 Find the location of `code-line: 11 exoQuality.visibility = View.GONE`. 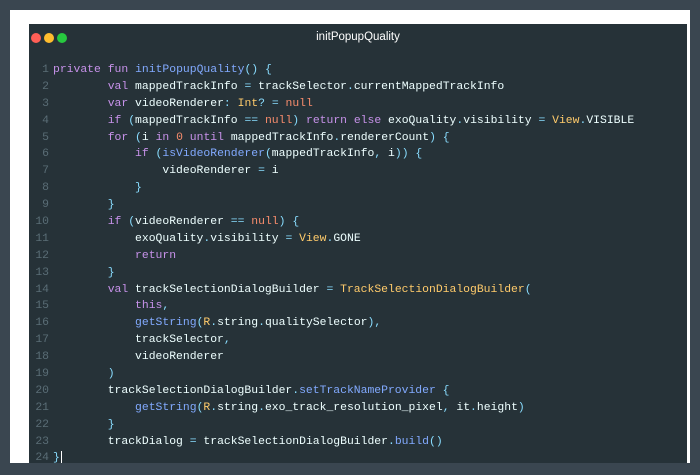

code-line: 11 exoQuality.visibility = View.GONE is located at coordinates (358, 239).